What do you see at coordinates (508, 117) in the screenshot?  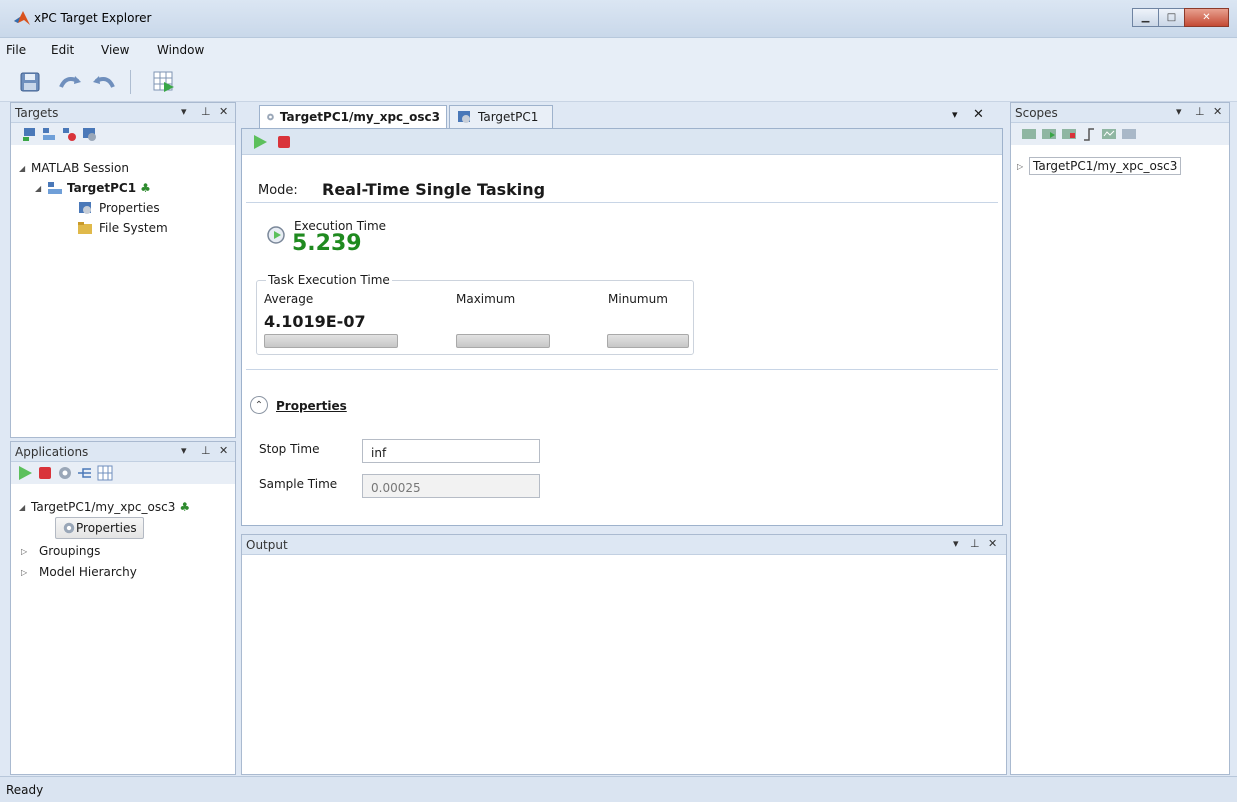 I see `tab-label: TargetPC1` at bounding box center [508, 117].